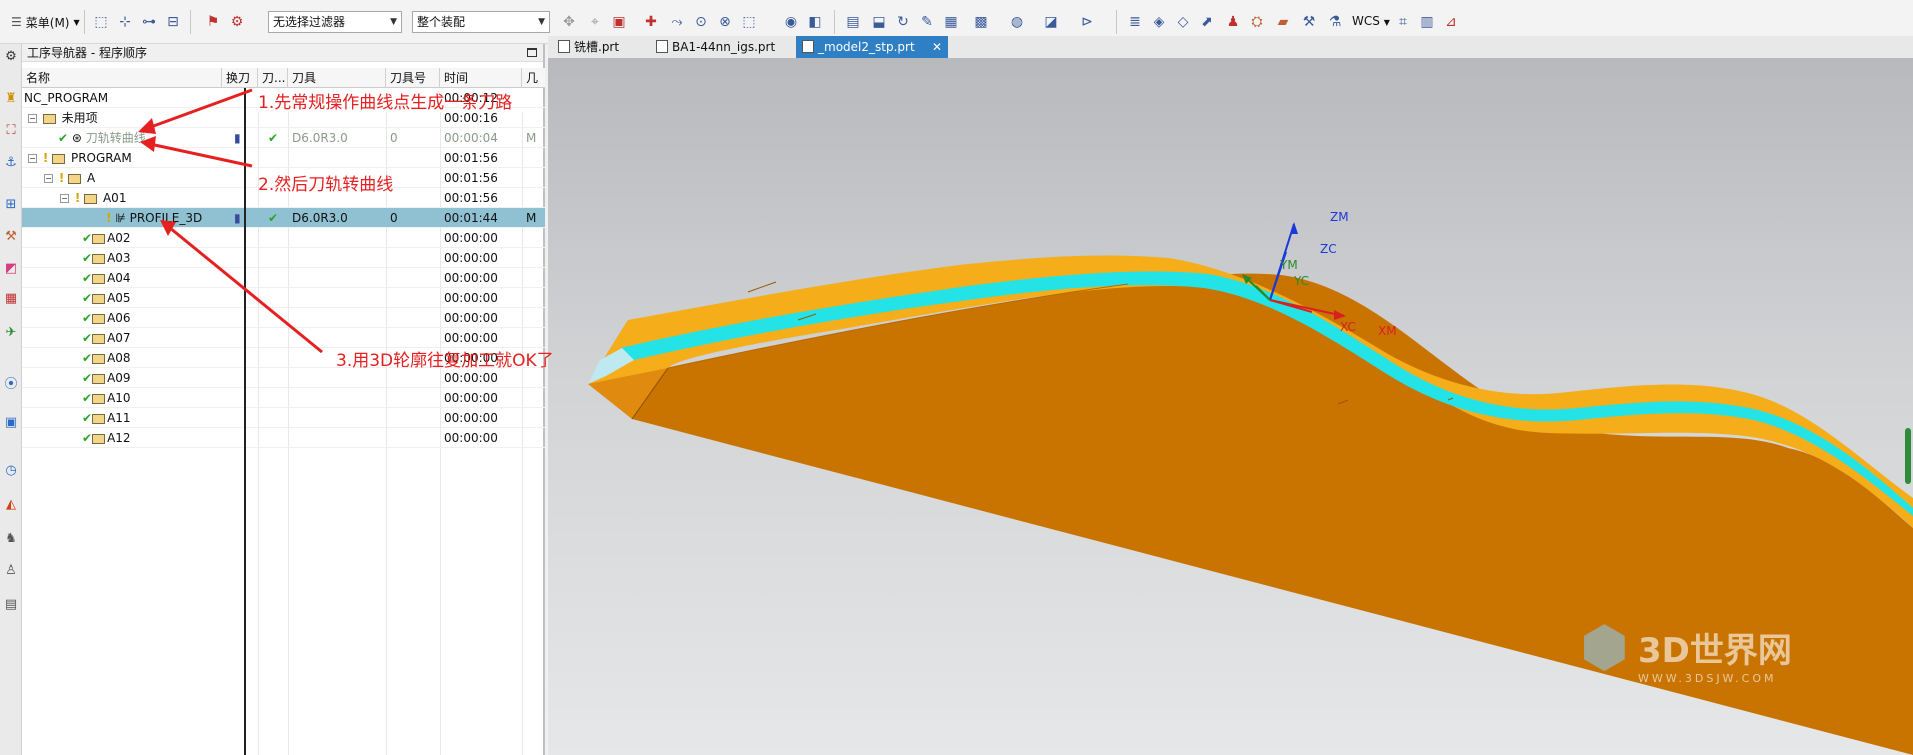 The image size is (1913, 755). Describe the element at coordinates (597, 47) in the screenshot. I see `tab-milling-slot: 铣槽.prt` at that location.